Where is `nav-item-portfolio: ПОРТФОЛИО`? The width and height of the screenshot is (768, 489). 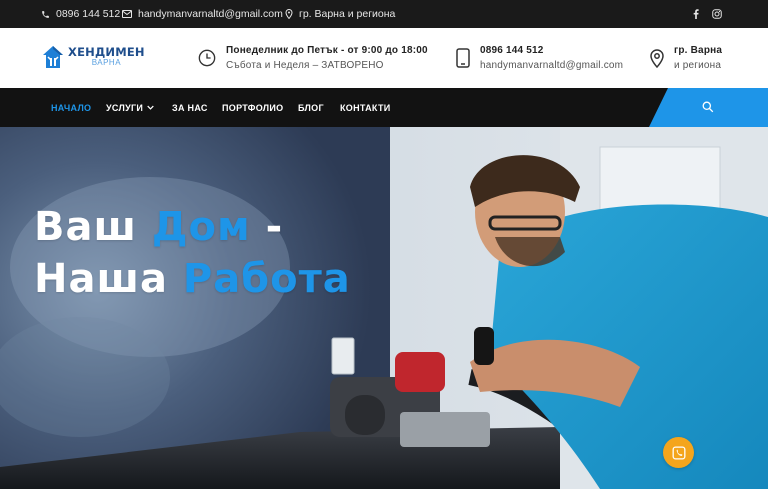
nav-item-portfolio: ПОРТФОЛИО is located at coordinates (252, 107).